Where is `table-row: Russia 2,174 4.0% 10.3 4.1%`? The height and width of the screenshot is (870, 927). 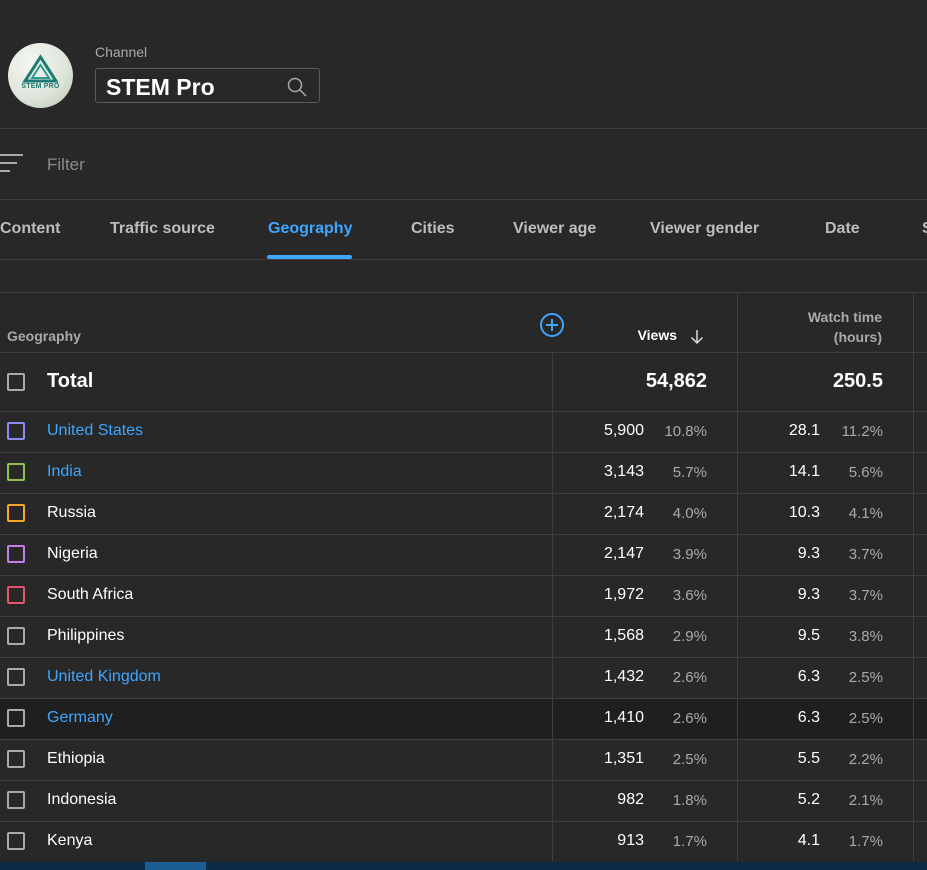 table-row: Russia 2,174 4.0% 10.3 4.1% is located at coordinates (463, 514).